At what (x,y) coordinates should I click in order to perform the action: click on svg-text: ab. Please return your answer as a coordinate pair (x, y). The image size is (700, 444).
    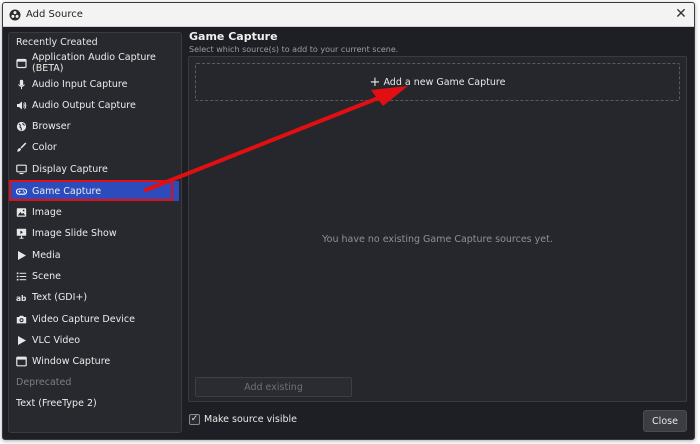
    Looking at the image, I should click on (21, 298).